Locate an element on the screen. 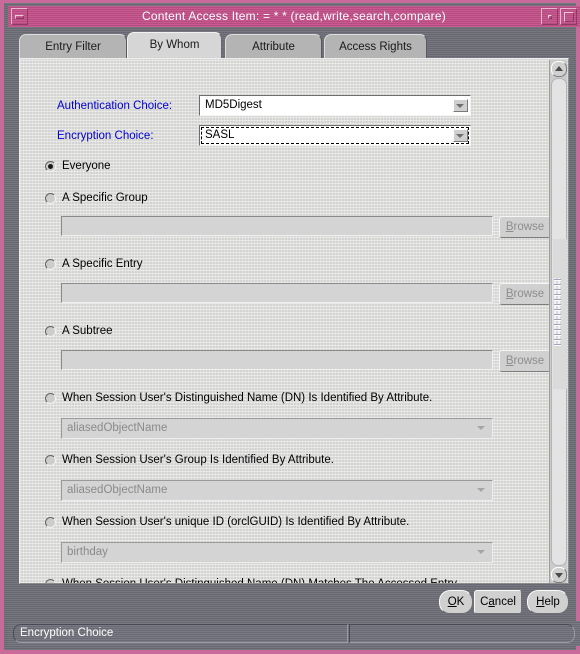  maximize-button is located at coordinates (568, 16).